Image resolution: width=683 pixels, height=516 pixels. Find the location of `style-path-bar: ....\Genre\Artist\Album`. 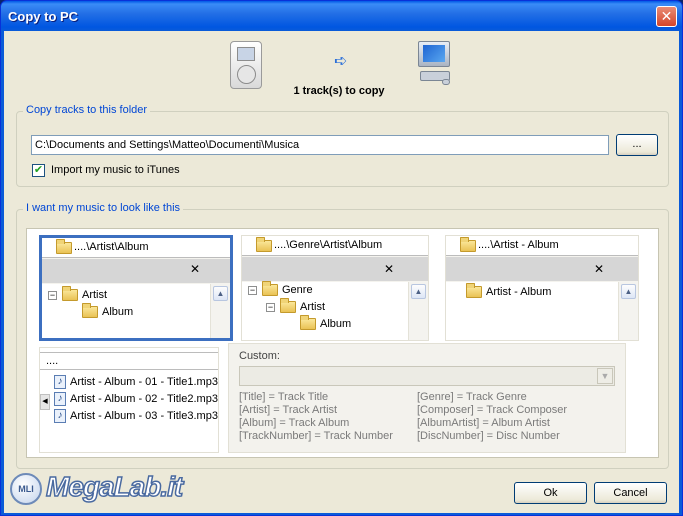

style-path-bar: ....\Genre\Artist\Album is located at coordinates (335, 246).